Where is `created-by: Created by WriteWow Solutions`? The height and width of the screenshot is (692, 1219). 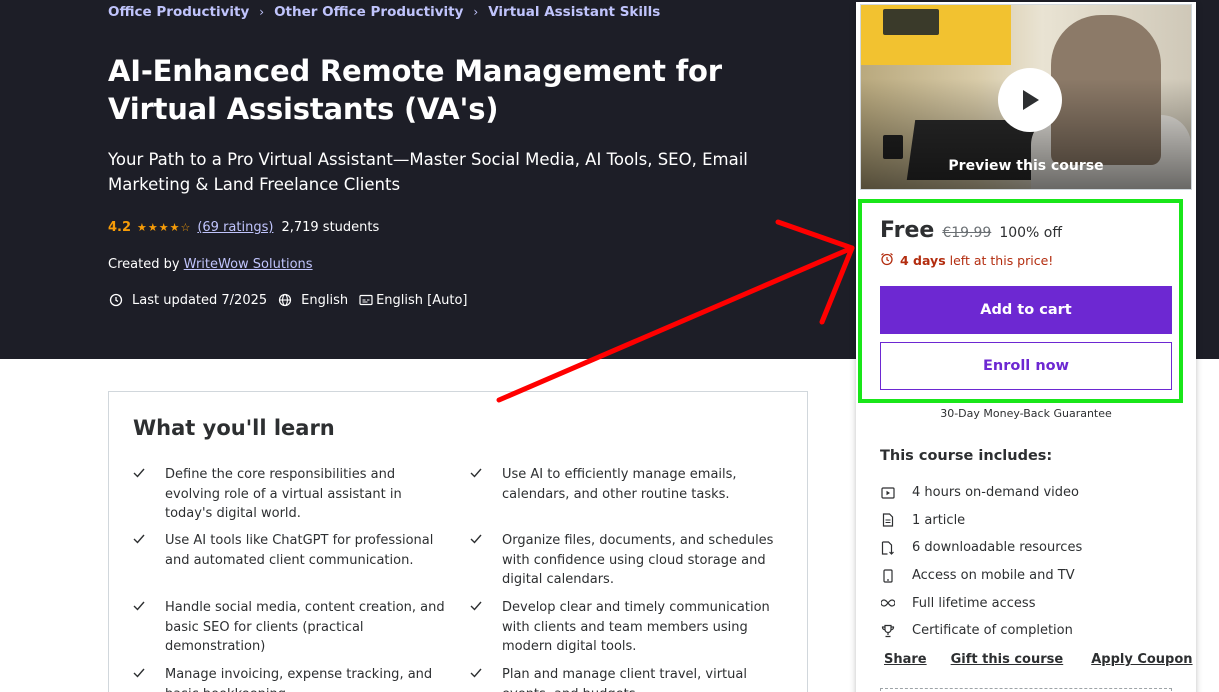
created-by: Created by WriteWow Solutions is located at coordinates (210, 264).